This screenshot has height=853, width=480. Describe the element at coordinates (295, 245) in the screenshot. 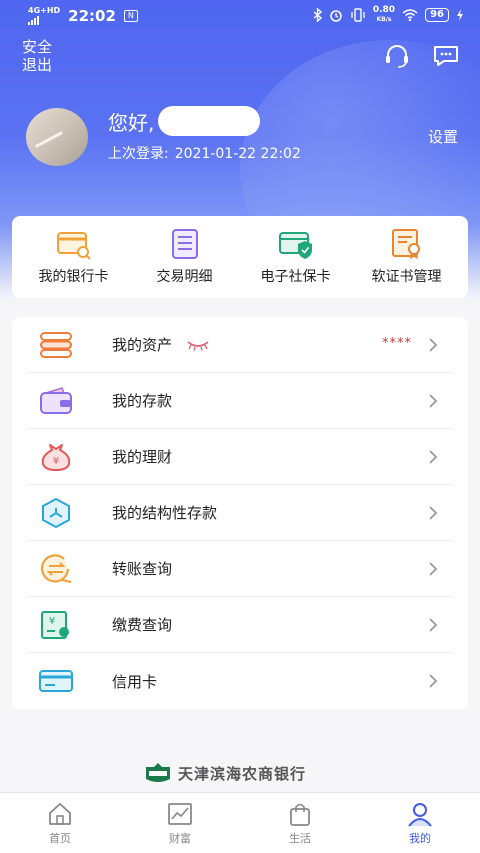

I see `social-security-card-icon` at that location.